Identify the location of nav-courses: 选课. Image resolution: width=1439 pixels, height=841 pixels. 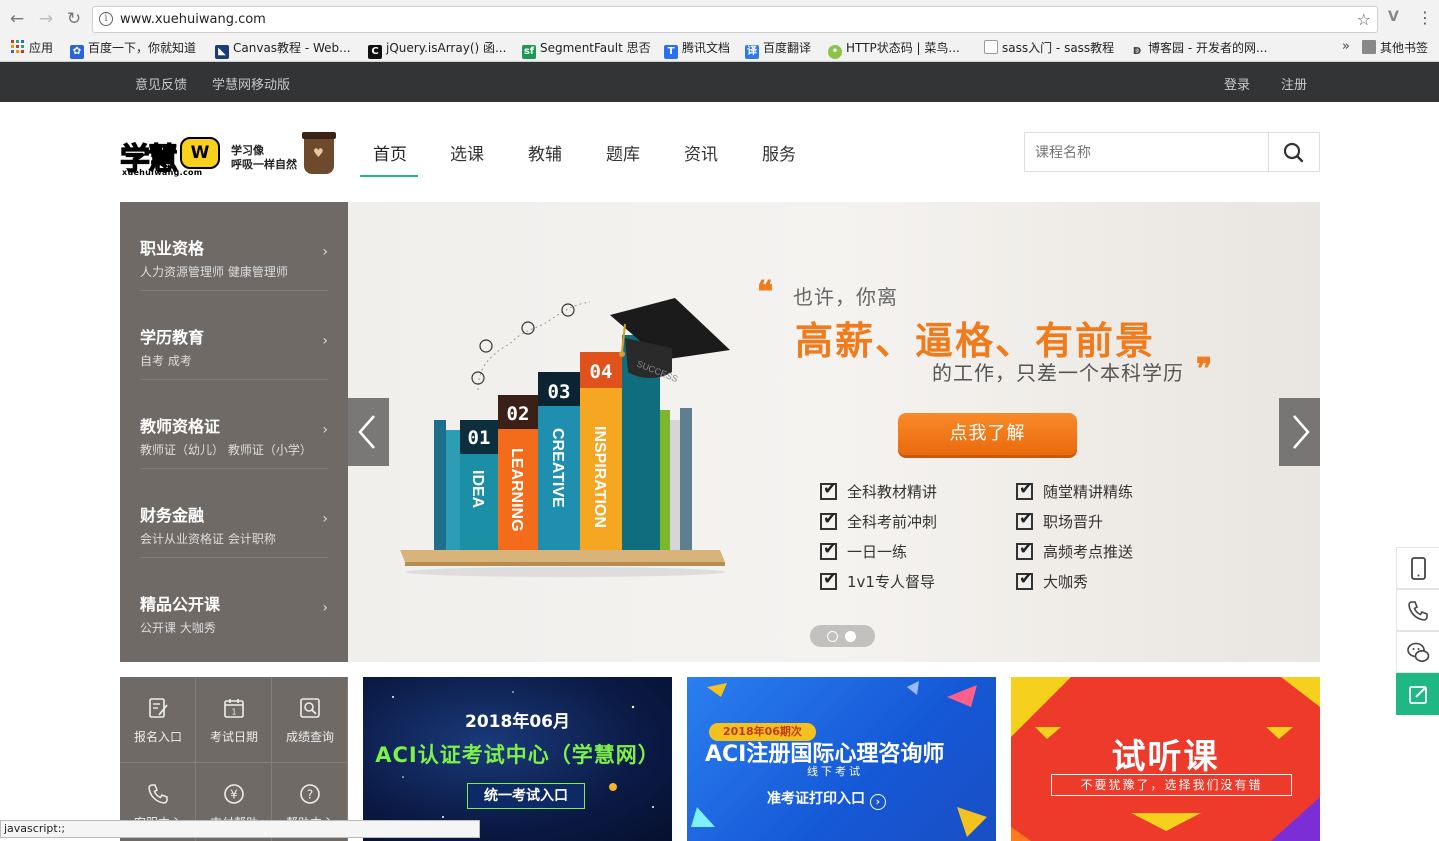
(467, 152).